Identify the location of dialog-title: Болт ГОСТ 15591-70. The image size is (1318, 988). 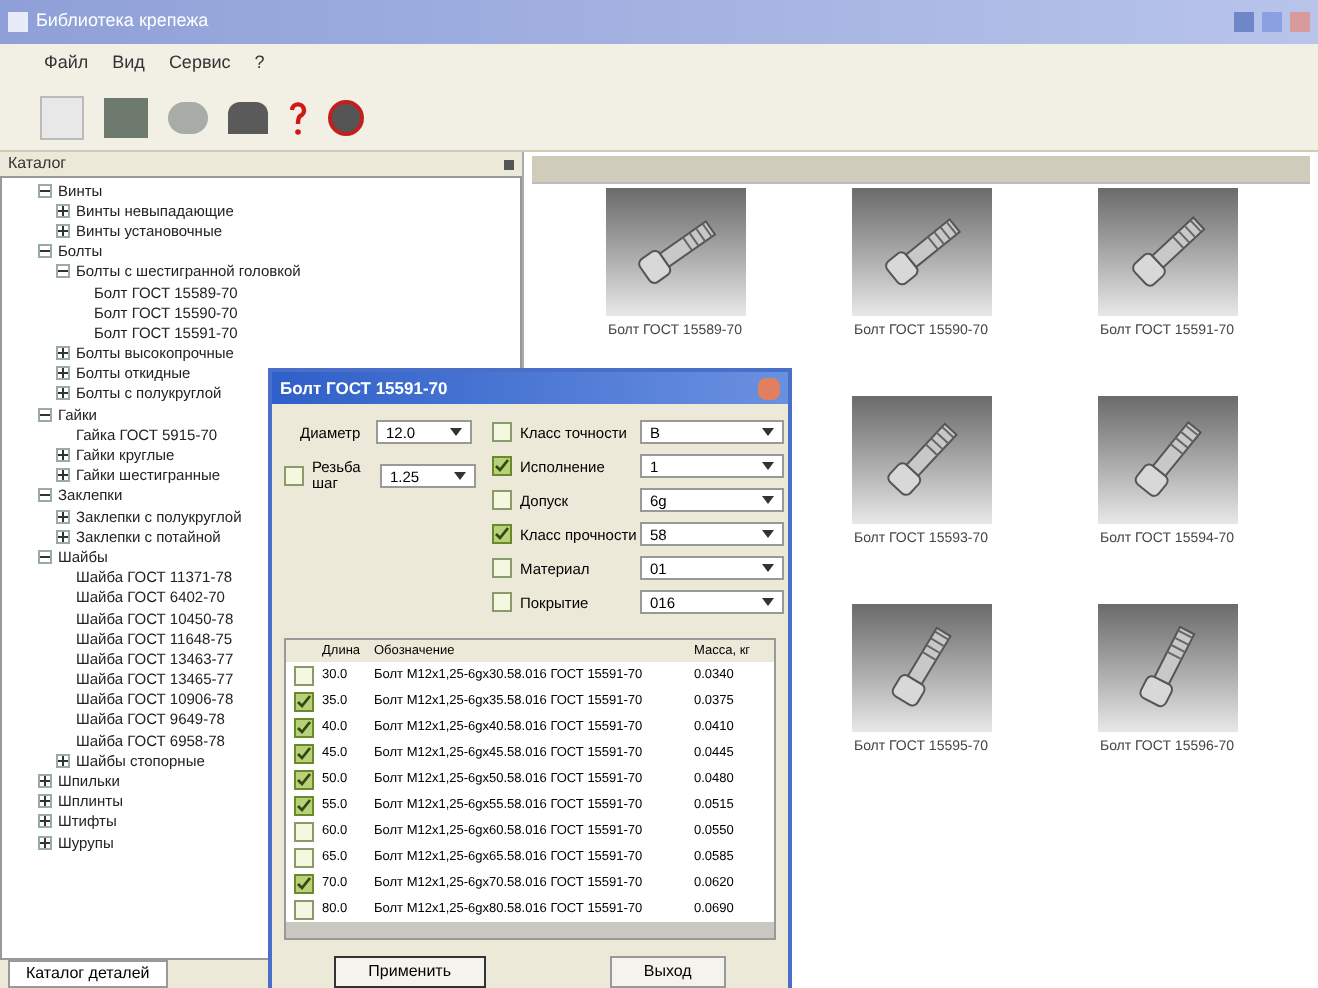
(365, 388).